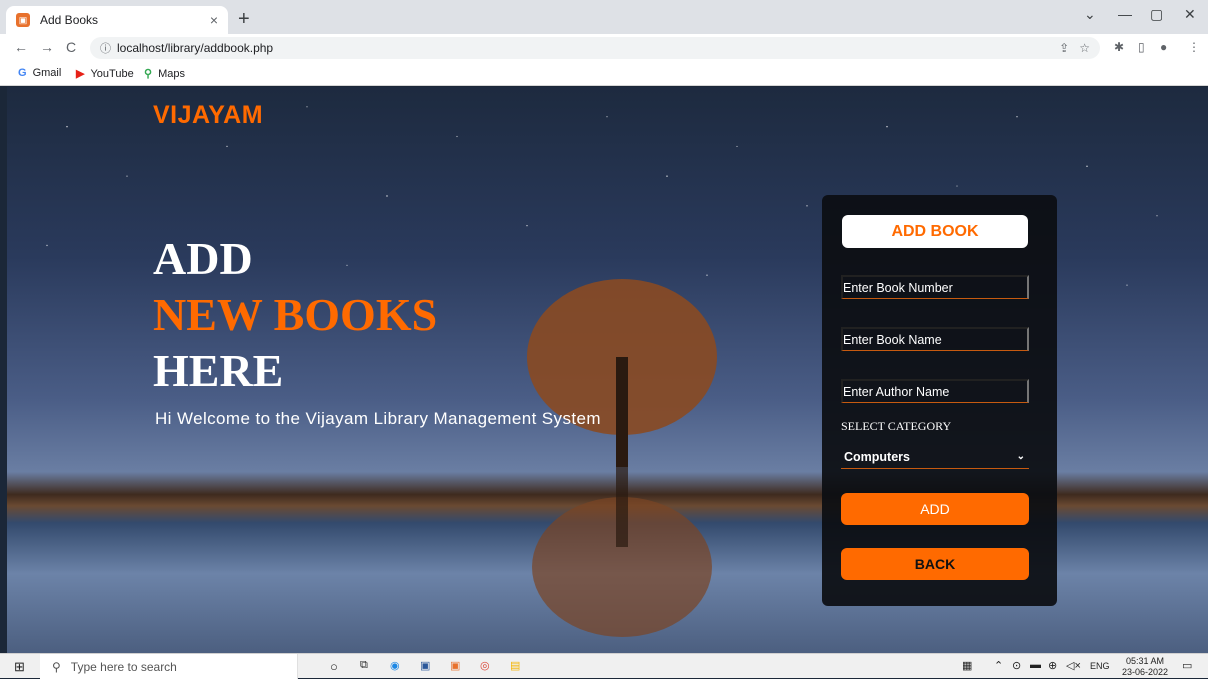  Describe the element at coordinates (69, 20) in the screenshot. I see `tab-title: Add Books` at that location.